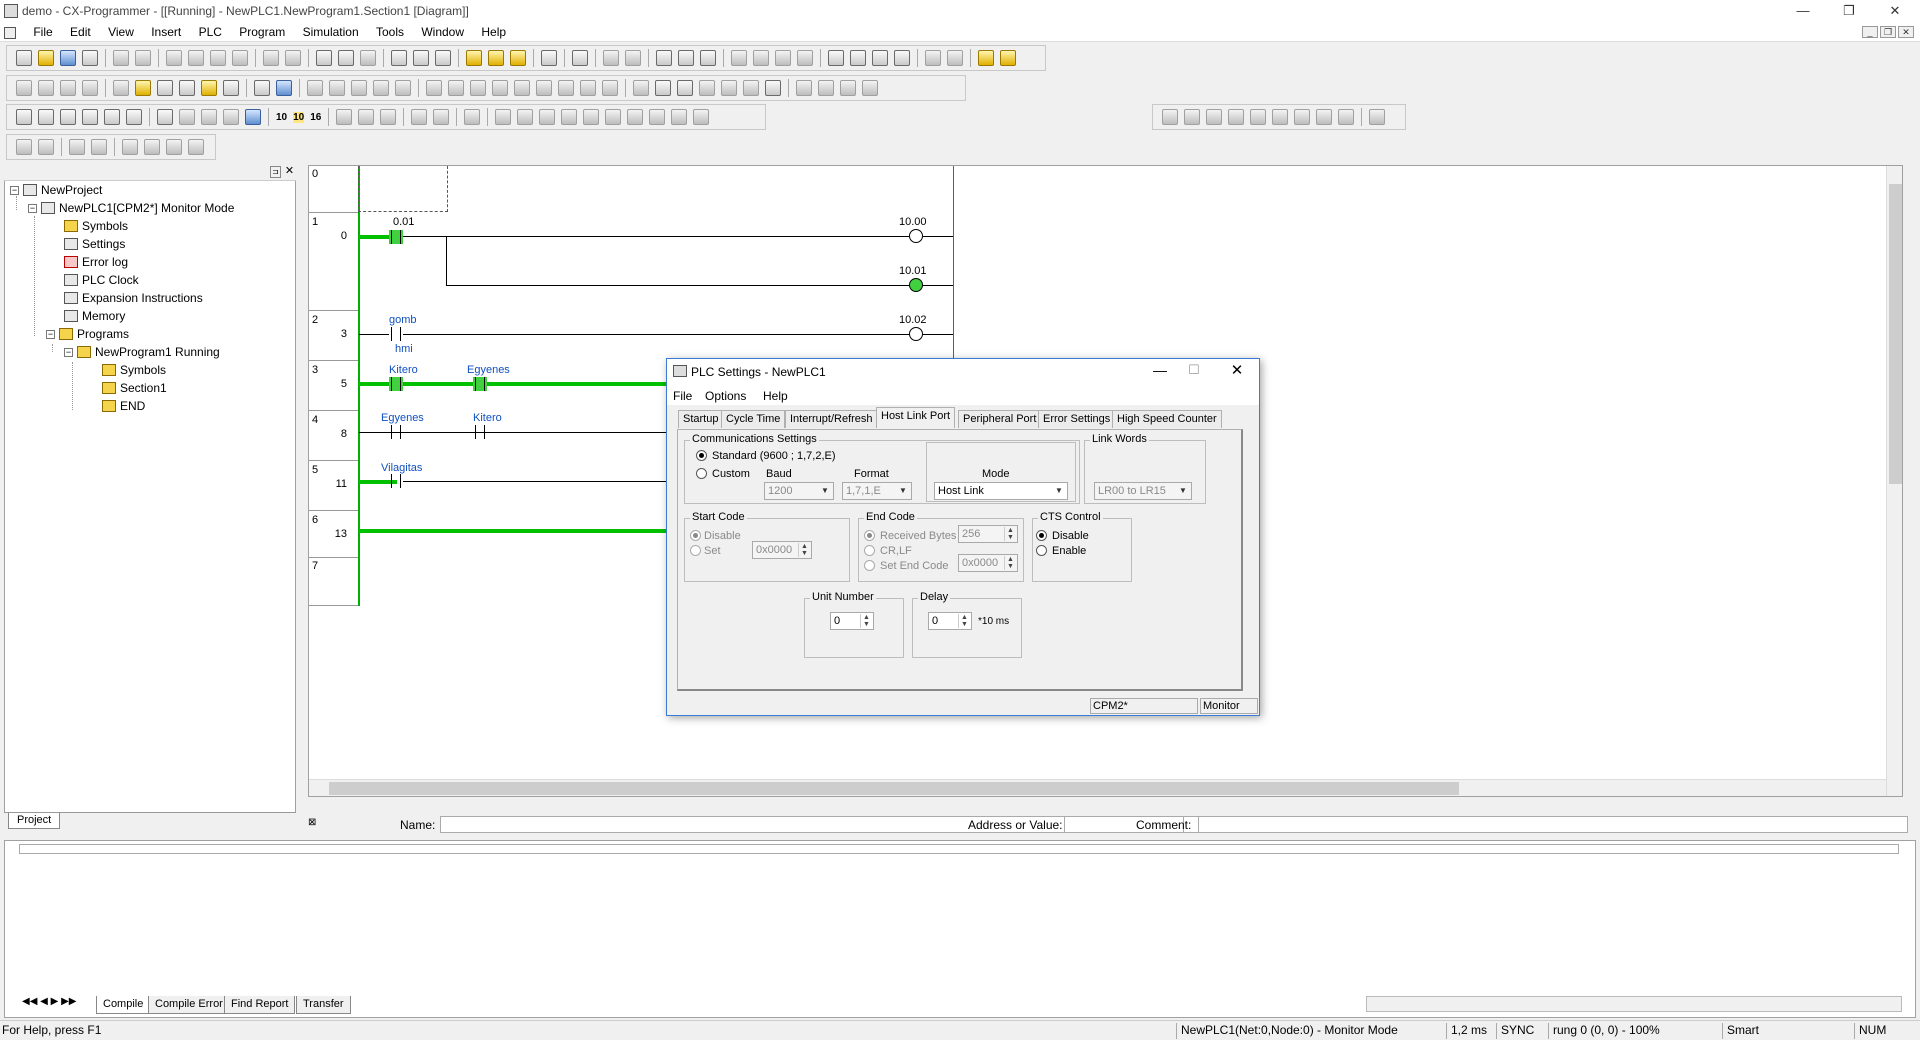 Image resolution: width=1920 pixels, height=1040 pixels. What do you see at coordinates (209, 117) in the screenshot?
I see `view-3-icon` at bounding box center [209, 117].